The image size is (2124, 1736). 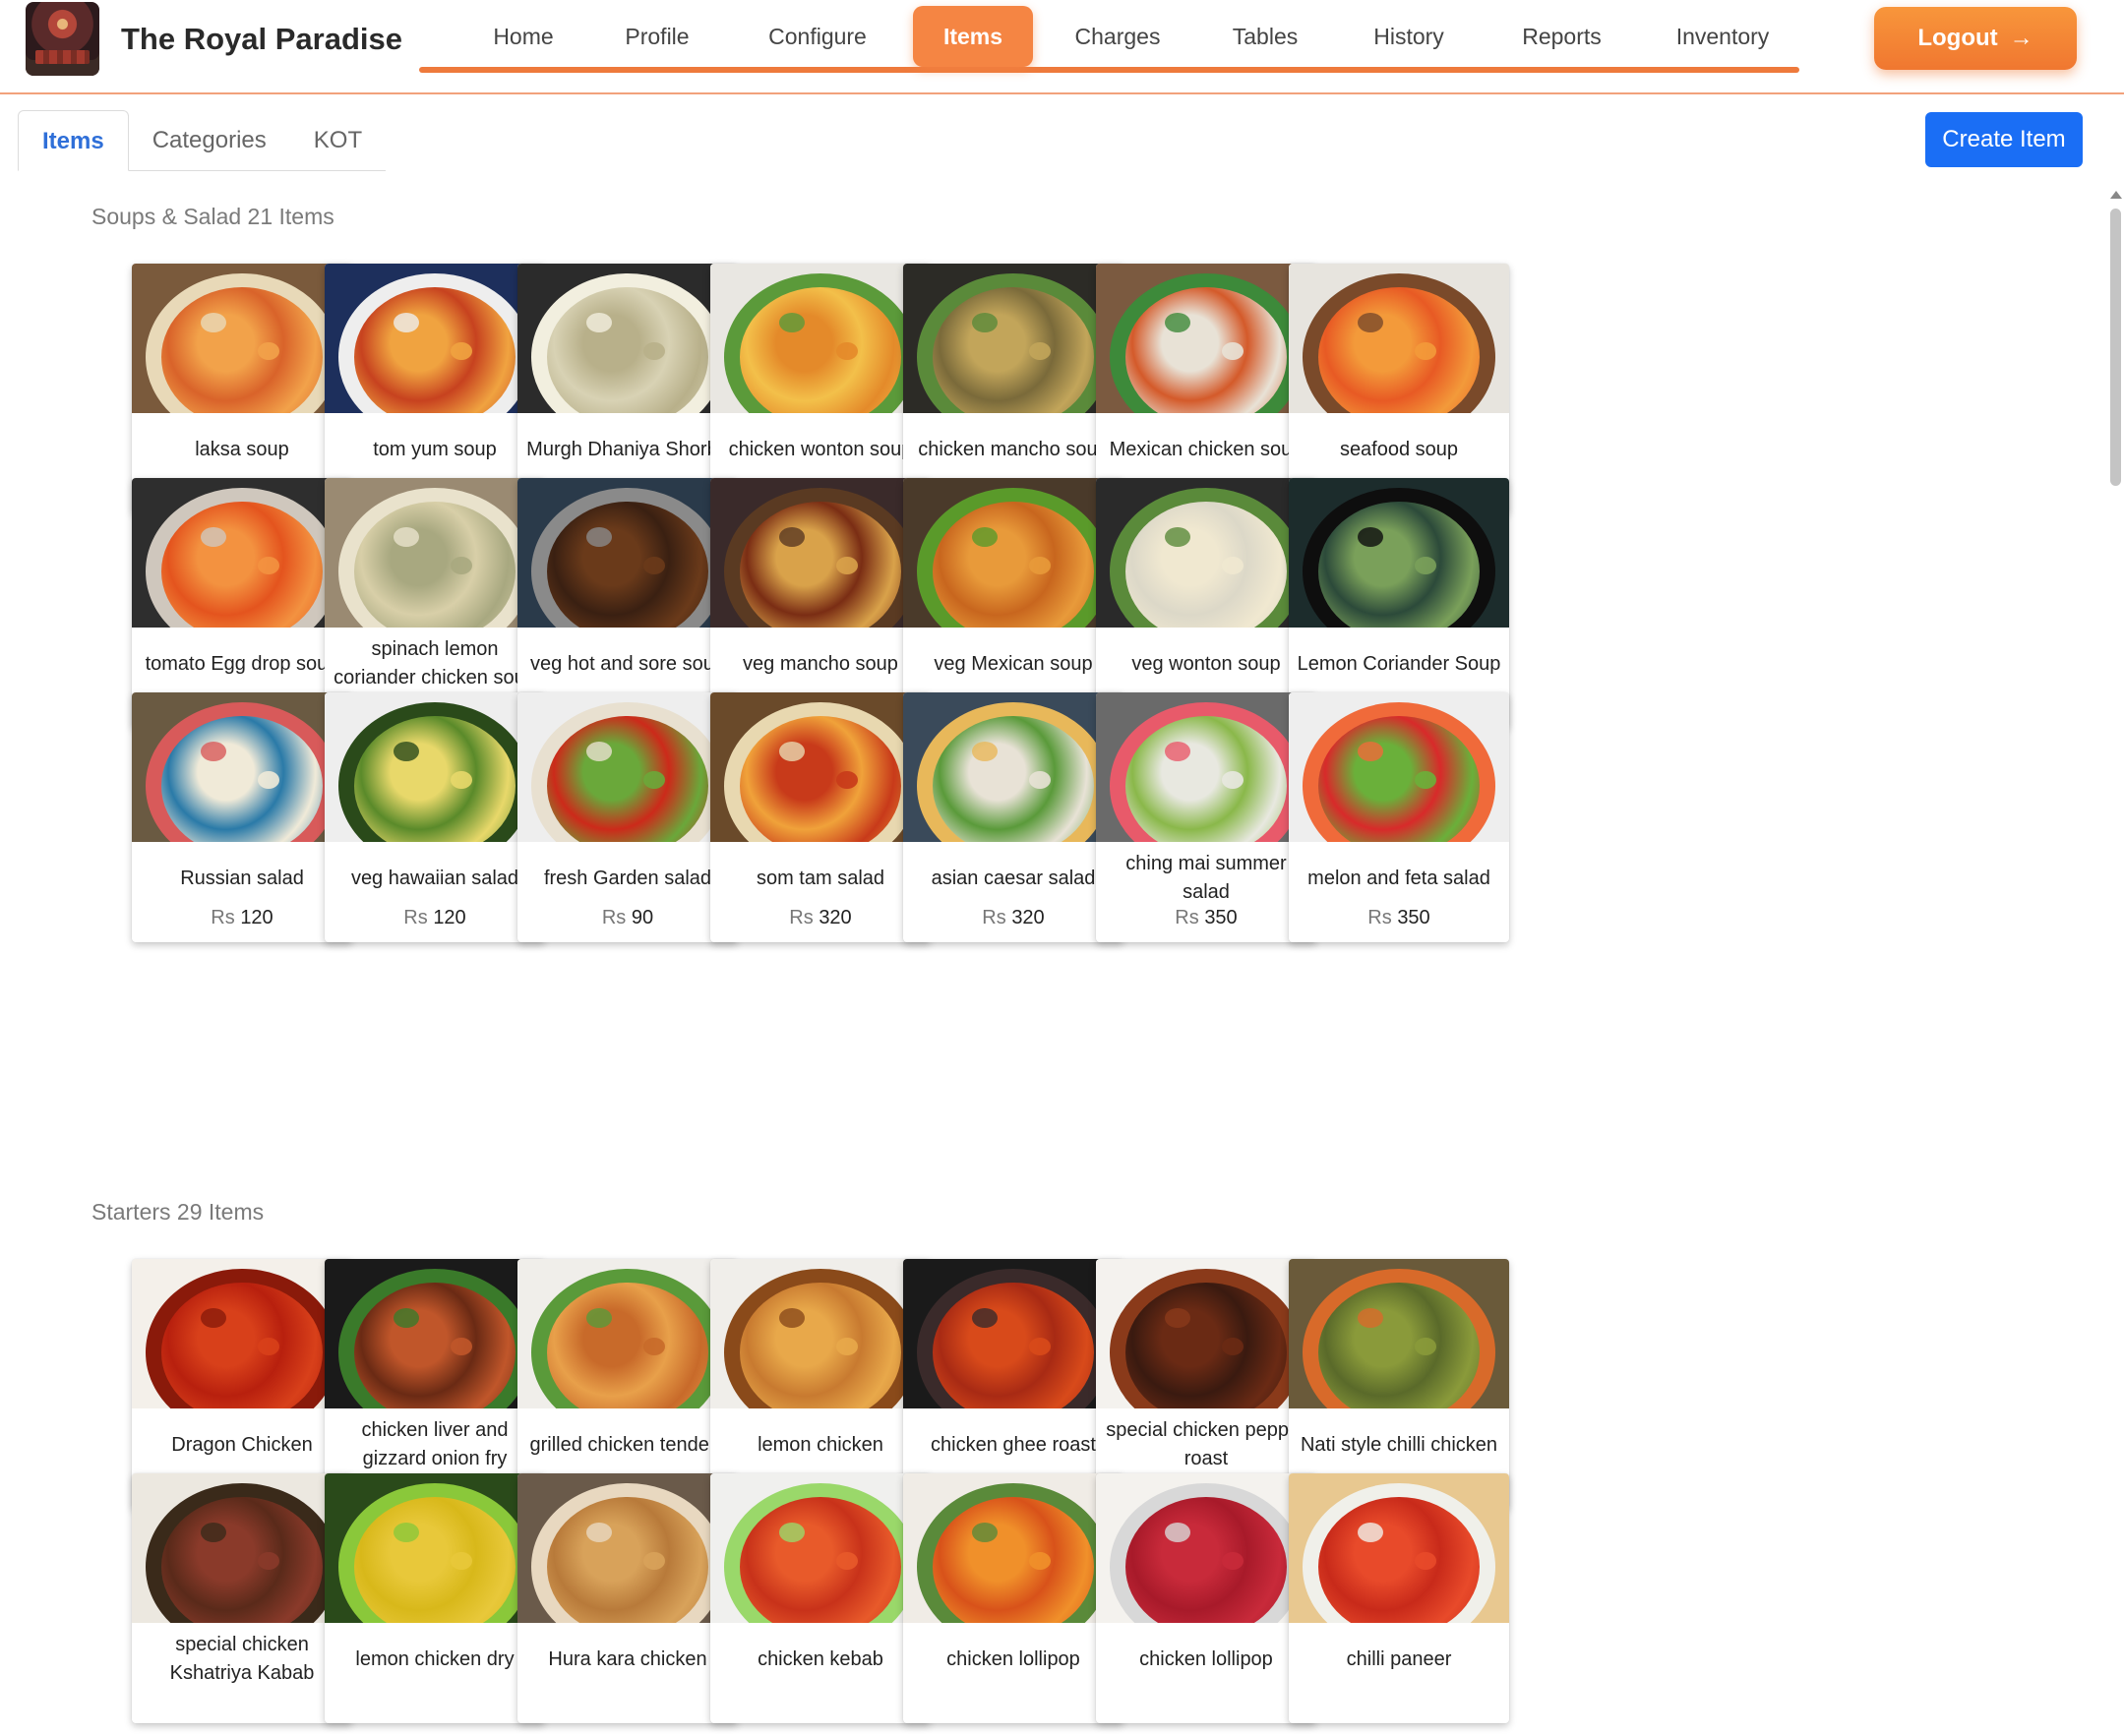 I want to click on item-card: som tam salad Rs 320, so click(x=820, y=817).